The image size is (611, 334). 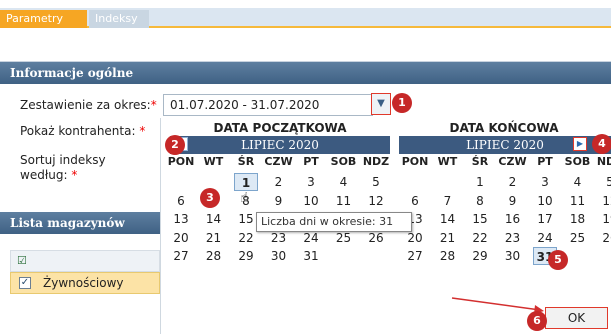 What do you see at coordinates (175, 145) in the screenshot?
I see `step-badge-2: 2` at bounding box center [175, 145].